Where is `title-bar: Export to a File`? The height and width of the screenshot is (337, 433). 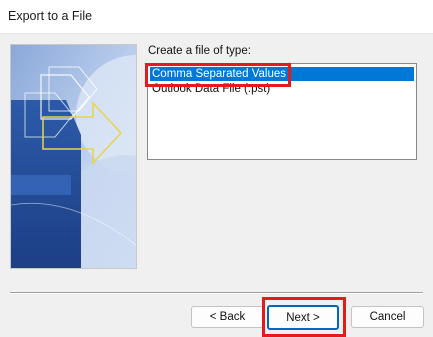
title-bar: Export to a File is located at coordinates (216, 17).